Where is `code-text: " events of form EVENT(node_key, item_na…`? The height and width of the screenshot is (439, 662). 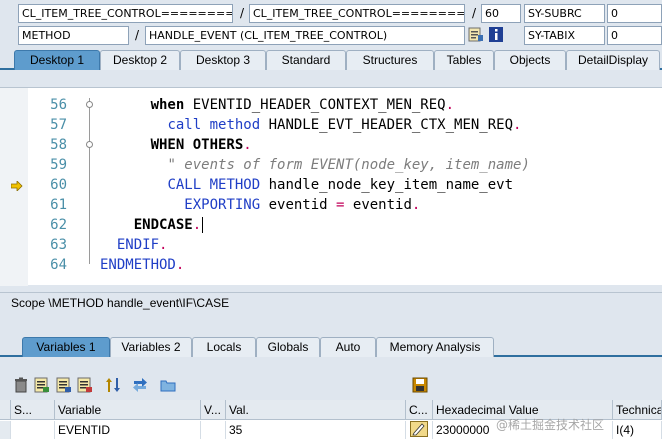 code-text: " events of form EVENT(node_key, item_na… is located at coordinates (348, 165).